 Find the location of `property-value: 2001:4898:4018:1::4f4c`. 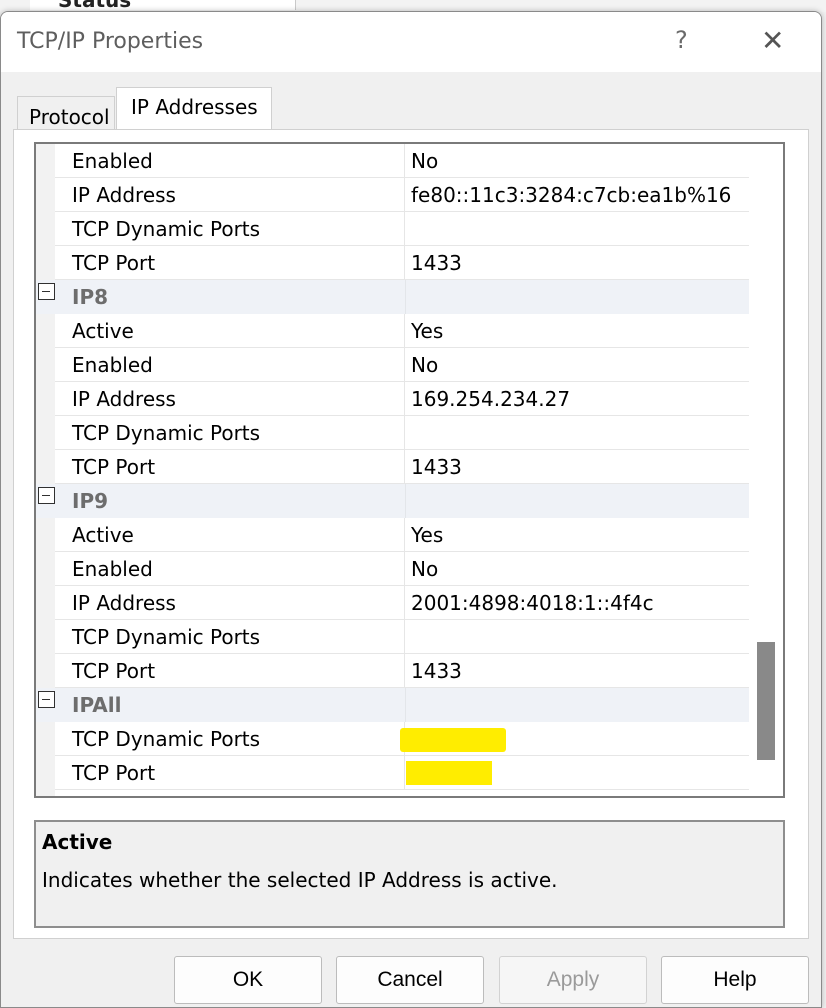

property-value: 2001:4898:4018:1::4f4c is located at coordinates (577, 603).